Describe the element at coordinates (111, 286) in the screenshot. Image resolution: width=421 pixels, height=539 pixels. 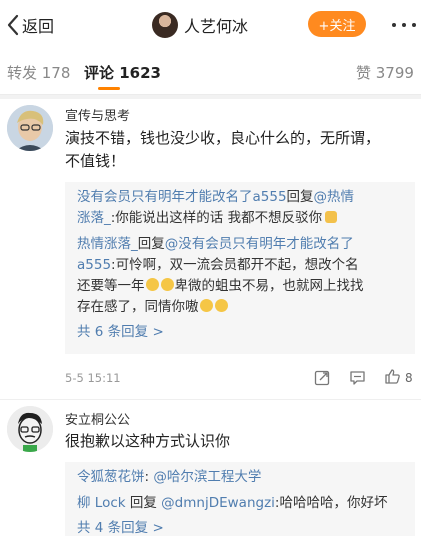
I see `reply-text: 还要等一年` at that location.